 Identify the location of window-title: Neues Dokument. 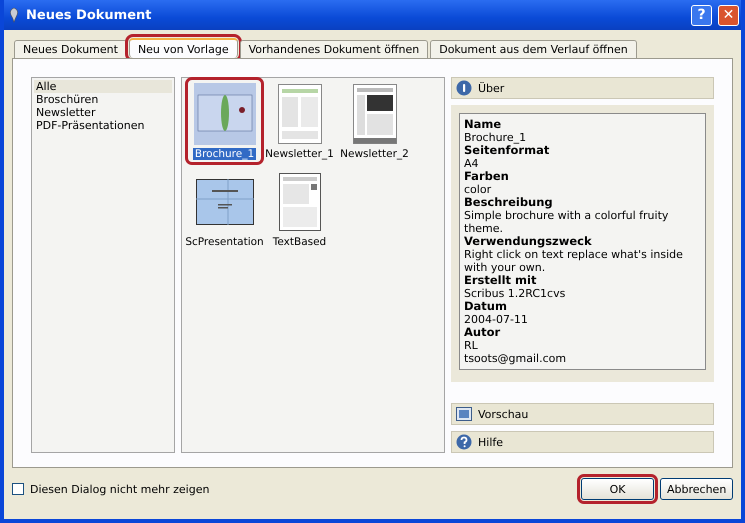
(89, 15).